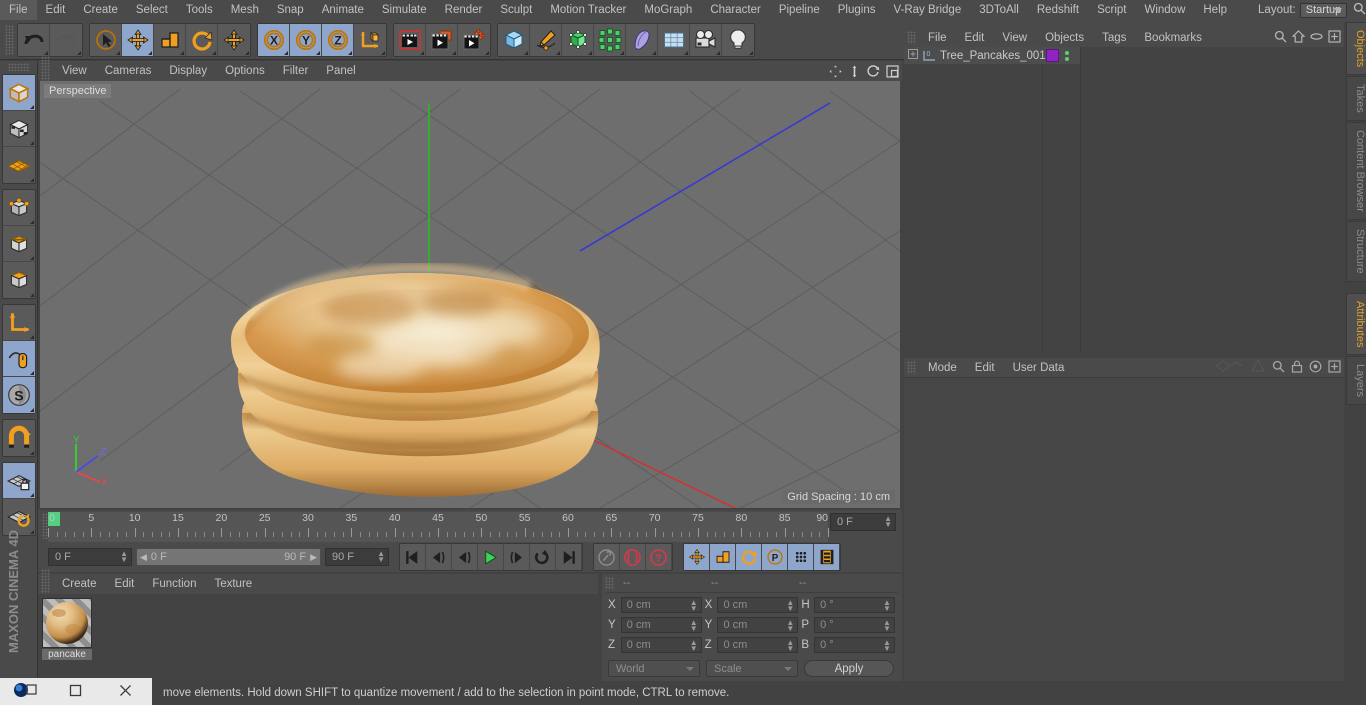  Describe the element at coordinates (1014, 38) in the screenshot. I see `object-menu-view: View` at that location.